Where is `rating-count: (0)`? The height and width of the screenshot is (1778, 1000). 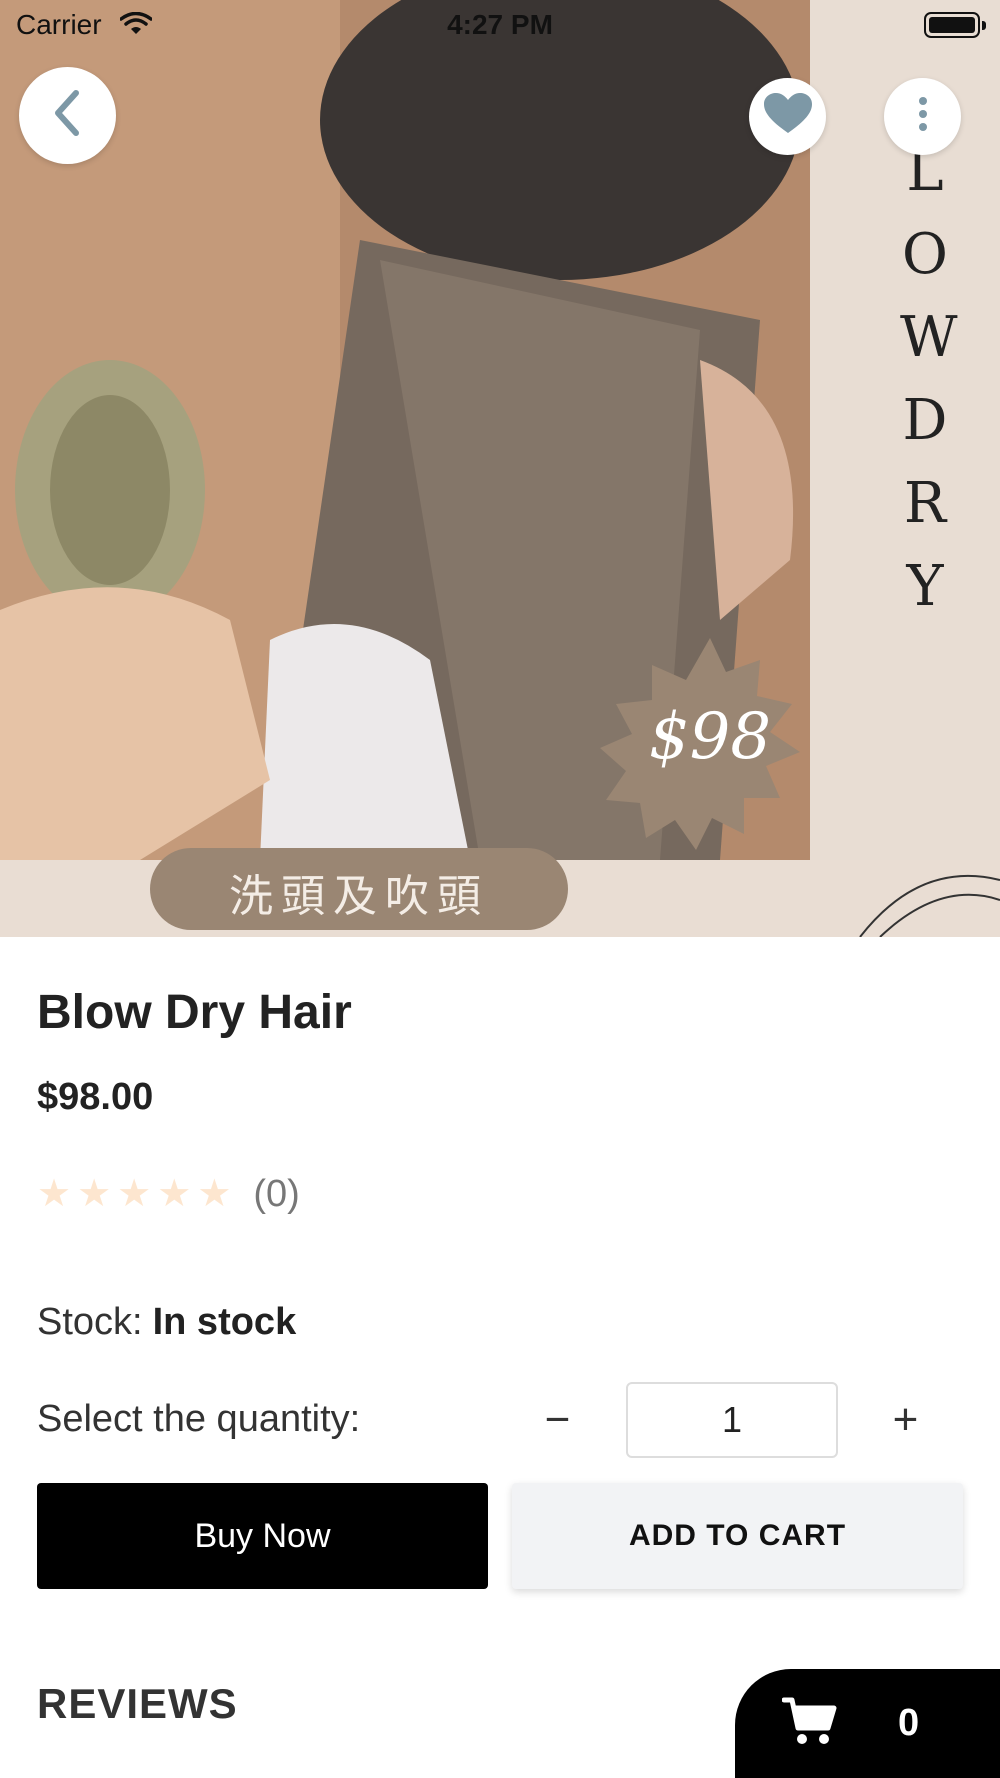 rating-count: (0) is located at coordinates (276, 1193).